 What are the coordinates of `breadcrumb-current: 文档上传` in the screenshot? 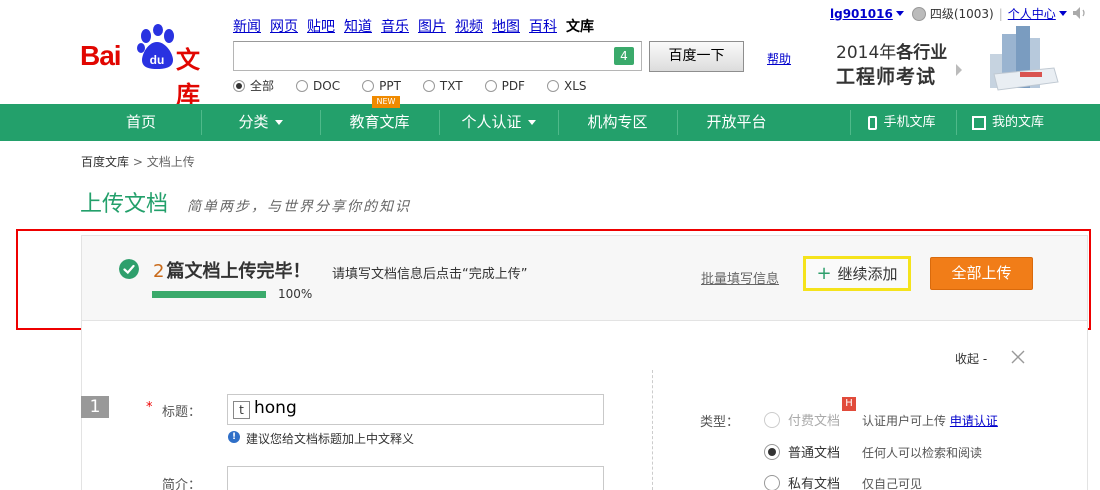 It's located at (170, 162).